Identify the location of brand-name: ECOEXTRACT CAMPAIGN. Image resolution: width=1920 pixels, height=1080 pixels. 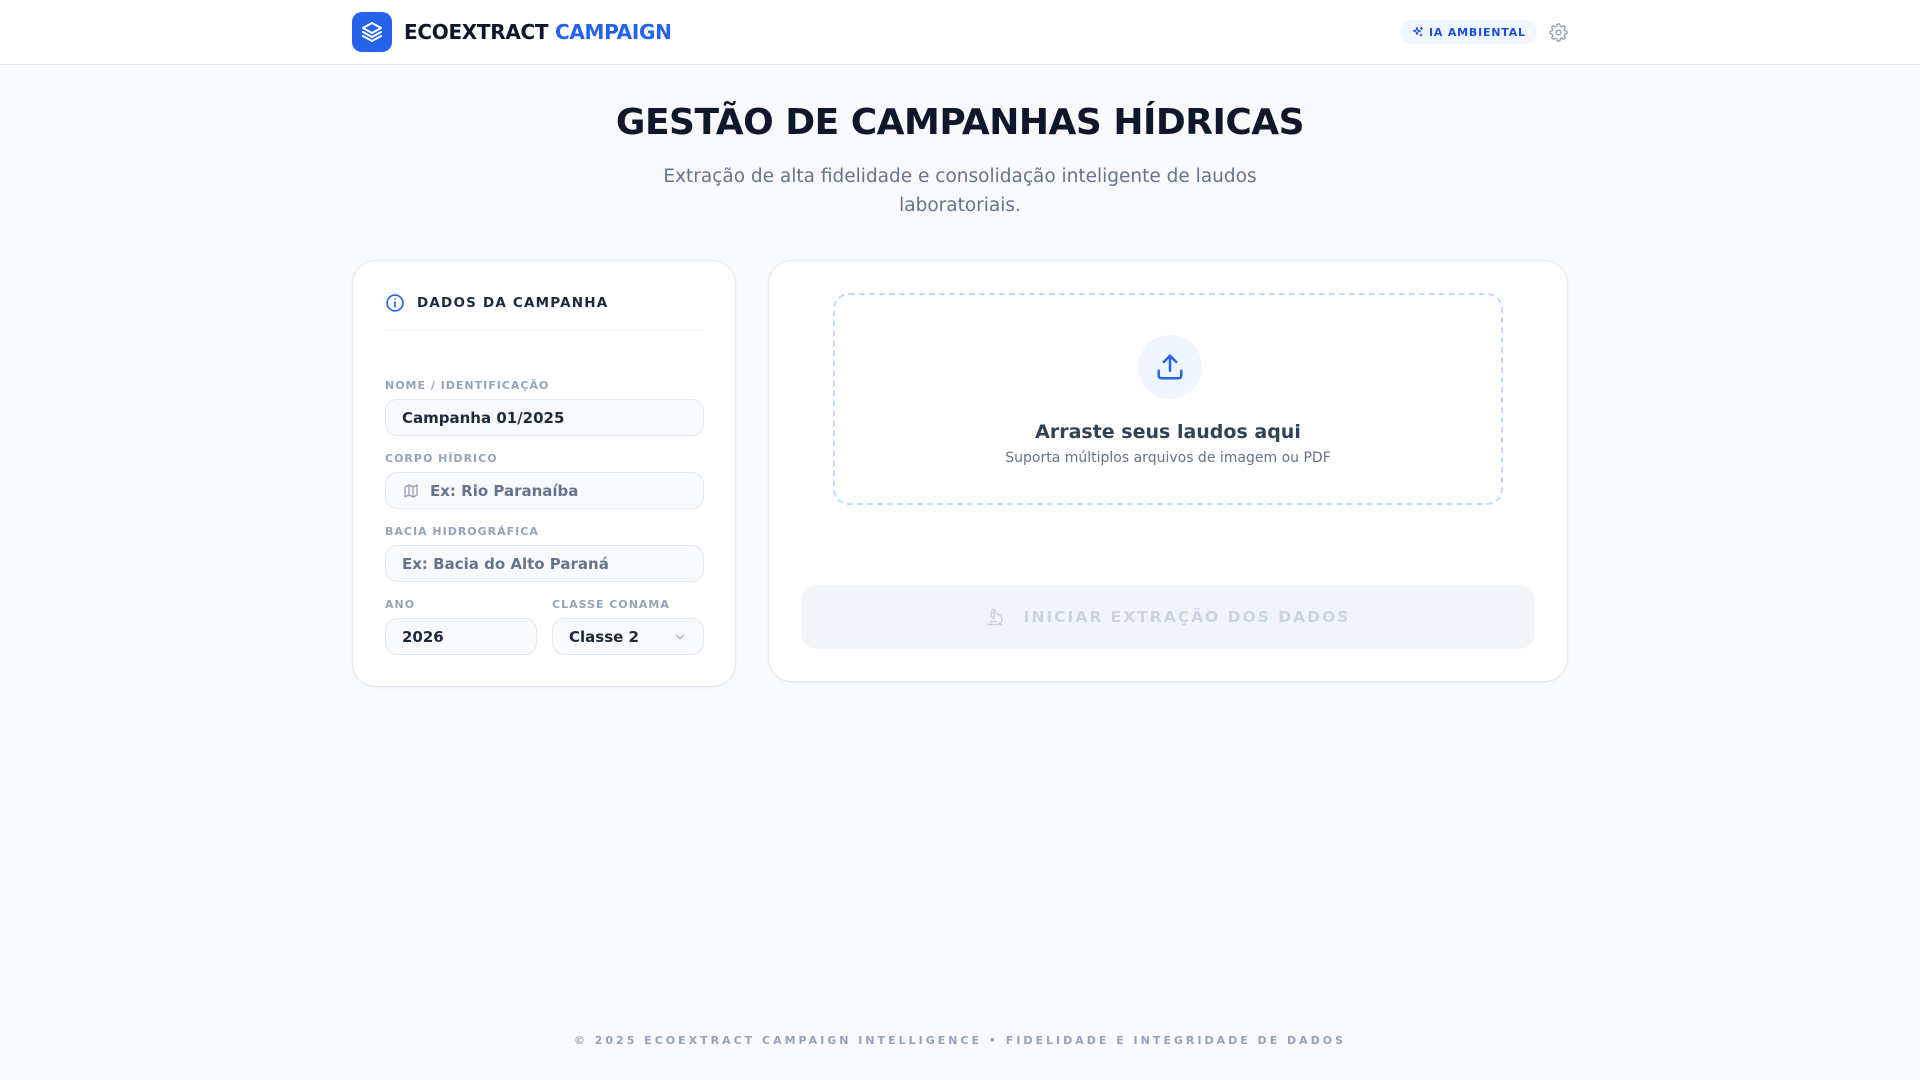
(538, 32).